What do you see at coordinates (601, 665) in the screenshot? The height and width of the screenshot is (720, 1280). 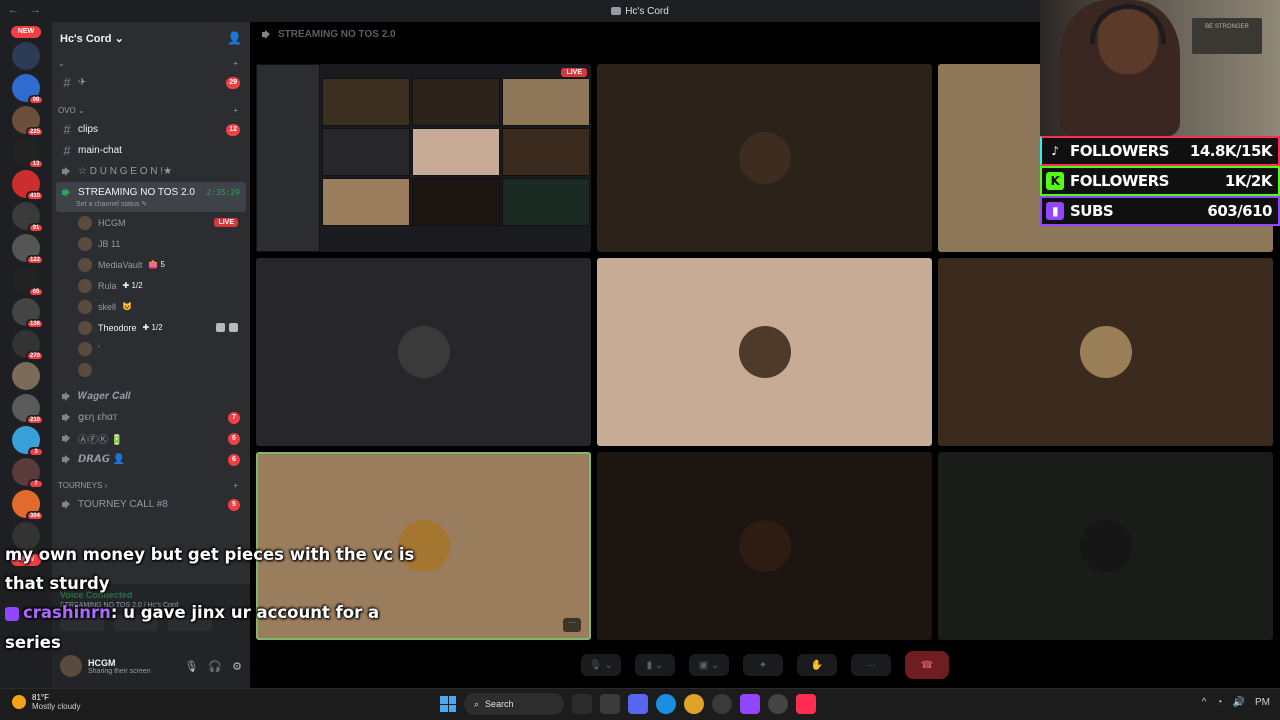 I see `mute-button: 🎙 ⌄` at bounding box center [601, 665].